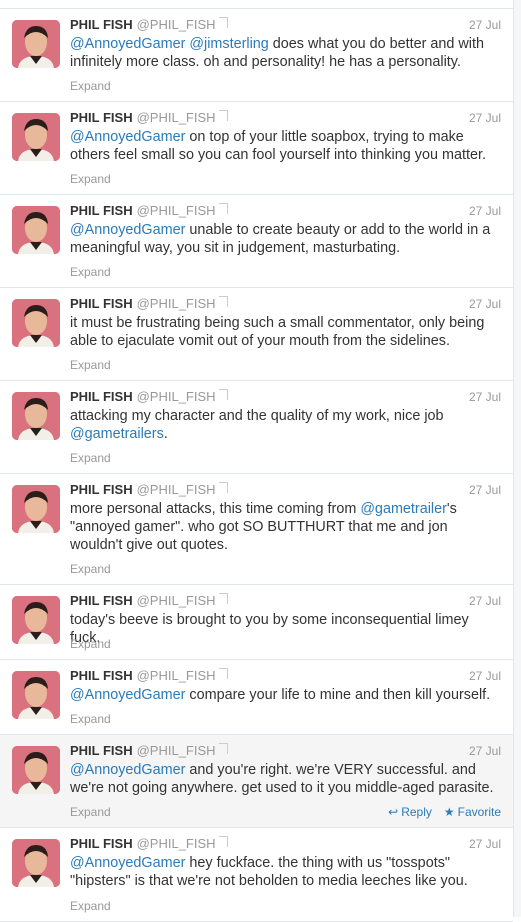 The height and width of the screenshot is (922, 521). Describe the element at coordinates (472, 812) in the screenshot. I see `favorite-button: ★ Favorite` at that location.